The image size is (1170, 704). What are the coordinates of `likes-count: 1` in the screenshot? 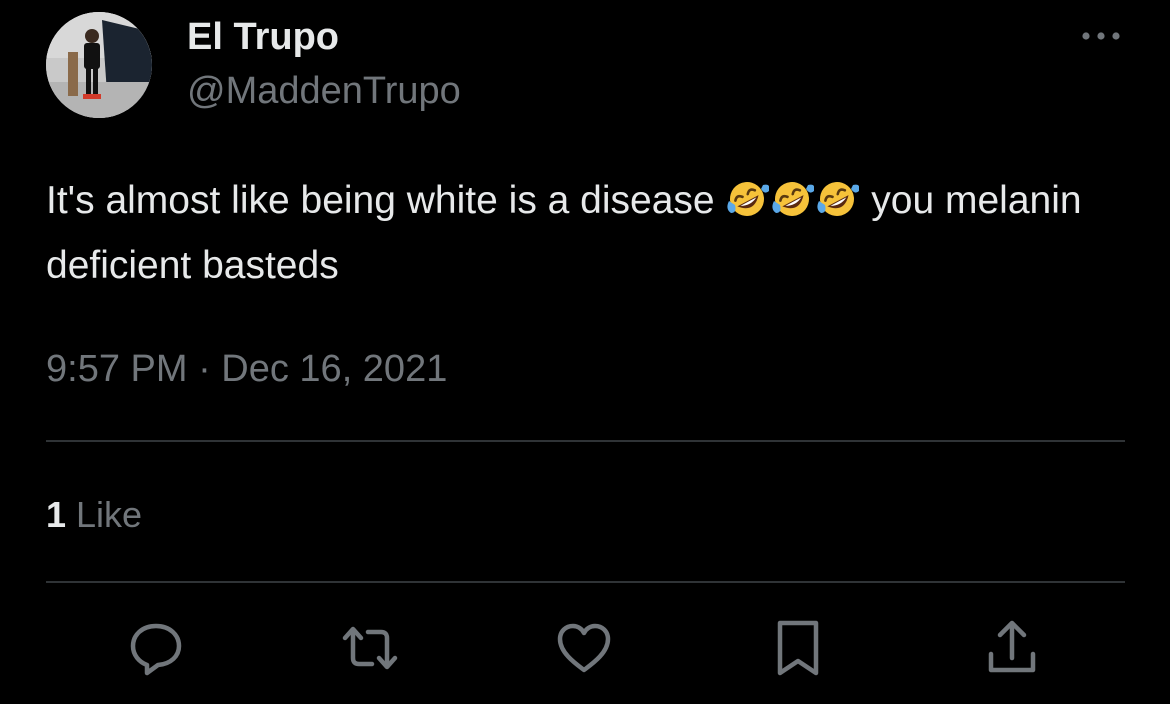 It's located at (56, 514).